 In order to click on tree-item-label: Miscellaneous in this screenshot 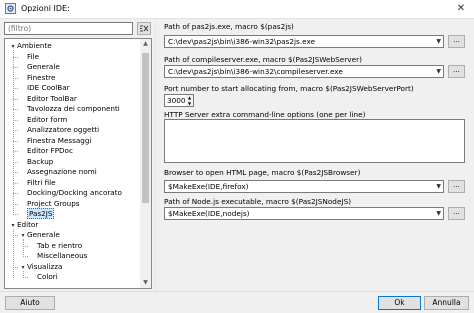, I will do `click(62, 255)`.